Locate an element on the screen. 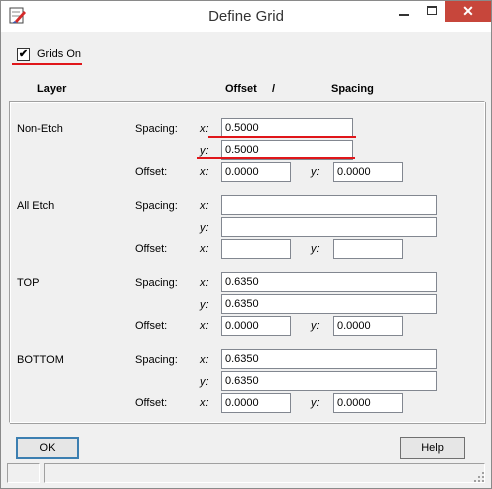 Image resolution: width=492 pixels, height=489 pixels. close-button: ✕ is located at coordinates (468, 11).